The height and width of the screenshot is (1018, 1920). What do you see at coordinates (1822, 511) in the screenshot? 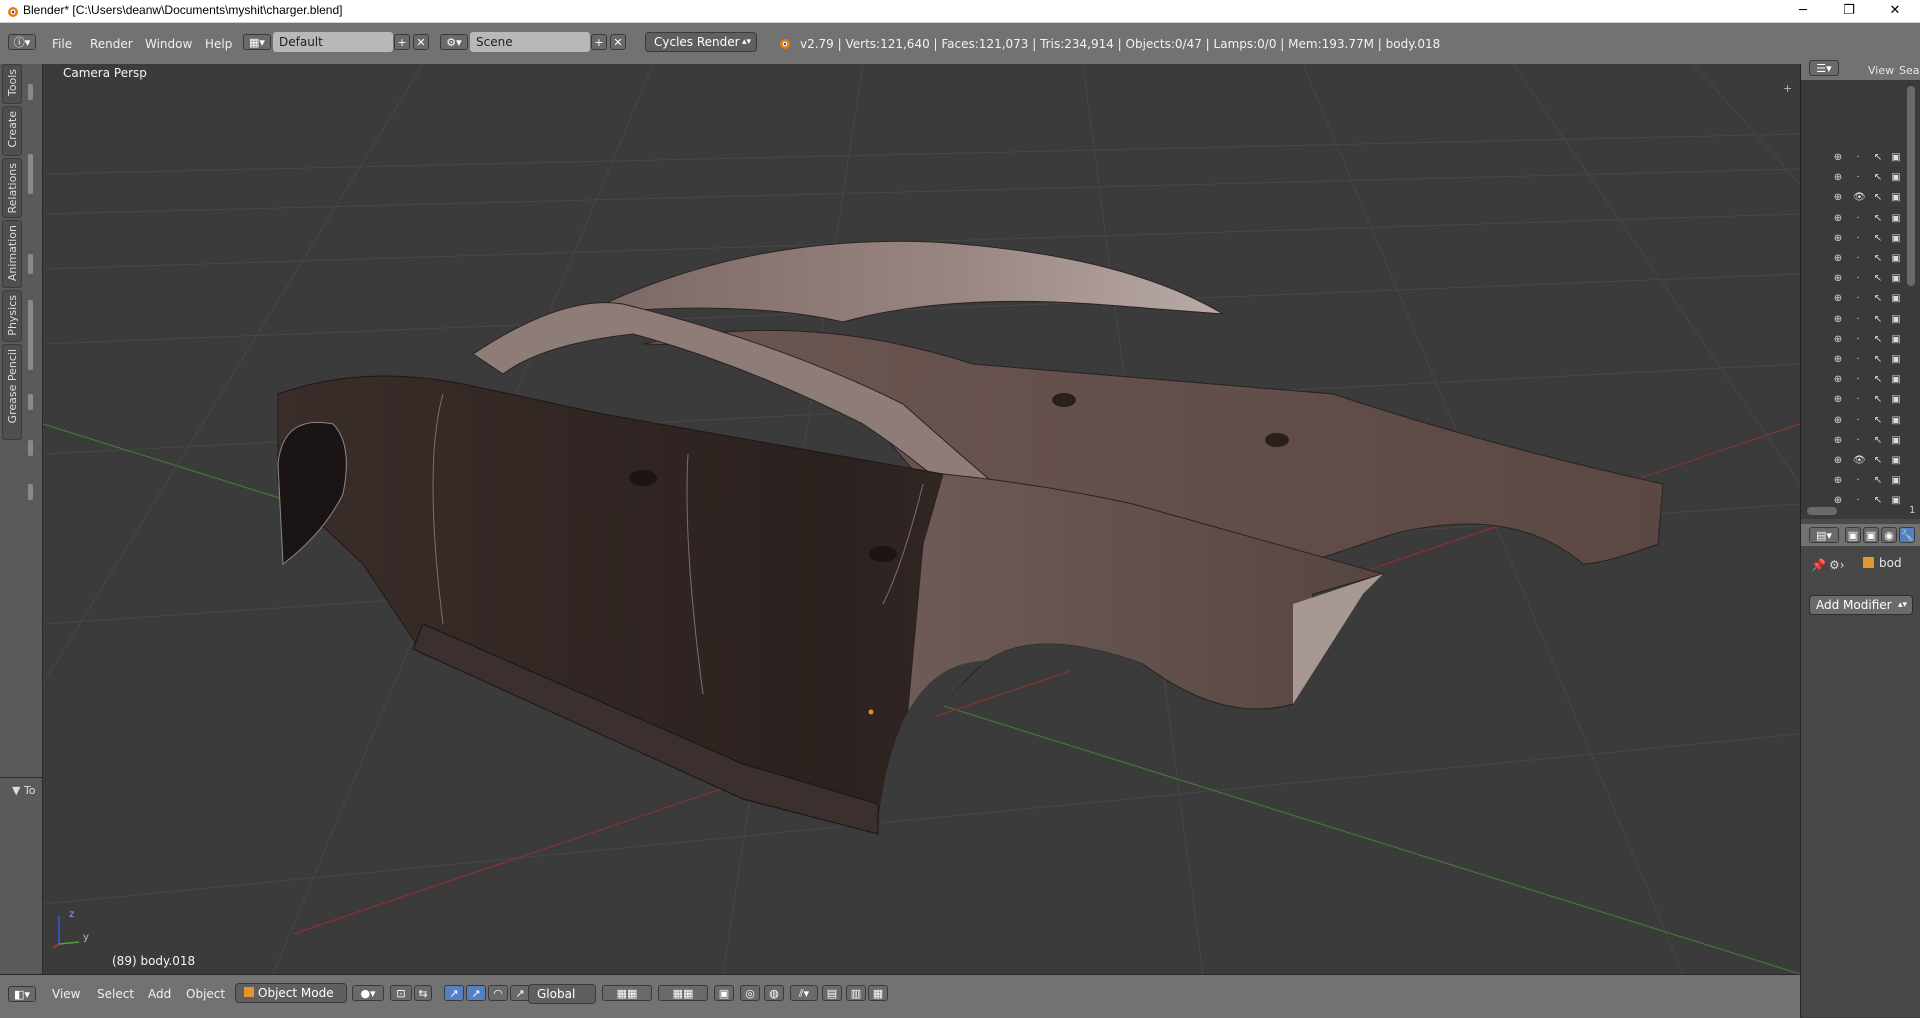
I see `outliner-hscrollbar` at bounding box center [1822, 511].